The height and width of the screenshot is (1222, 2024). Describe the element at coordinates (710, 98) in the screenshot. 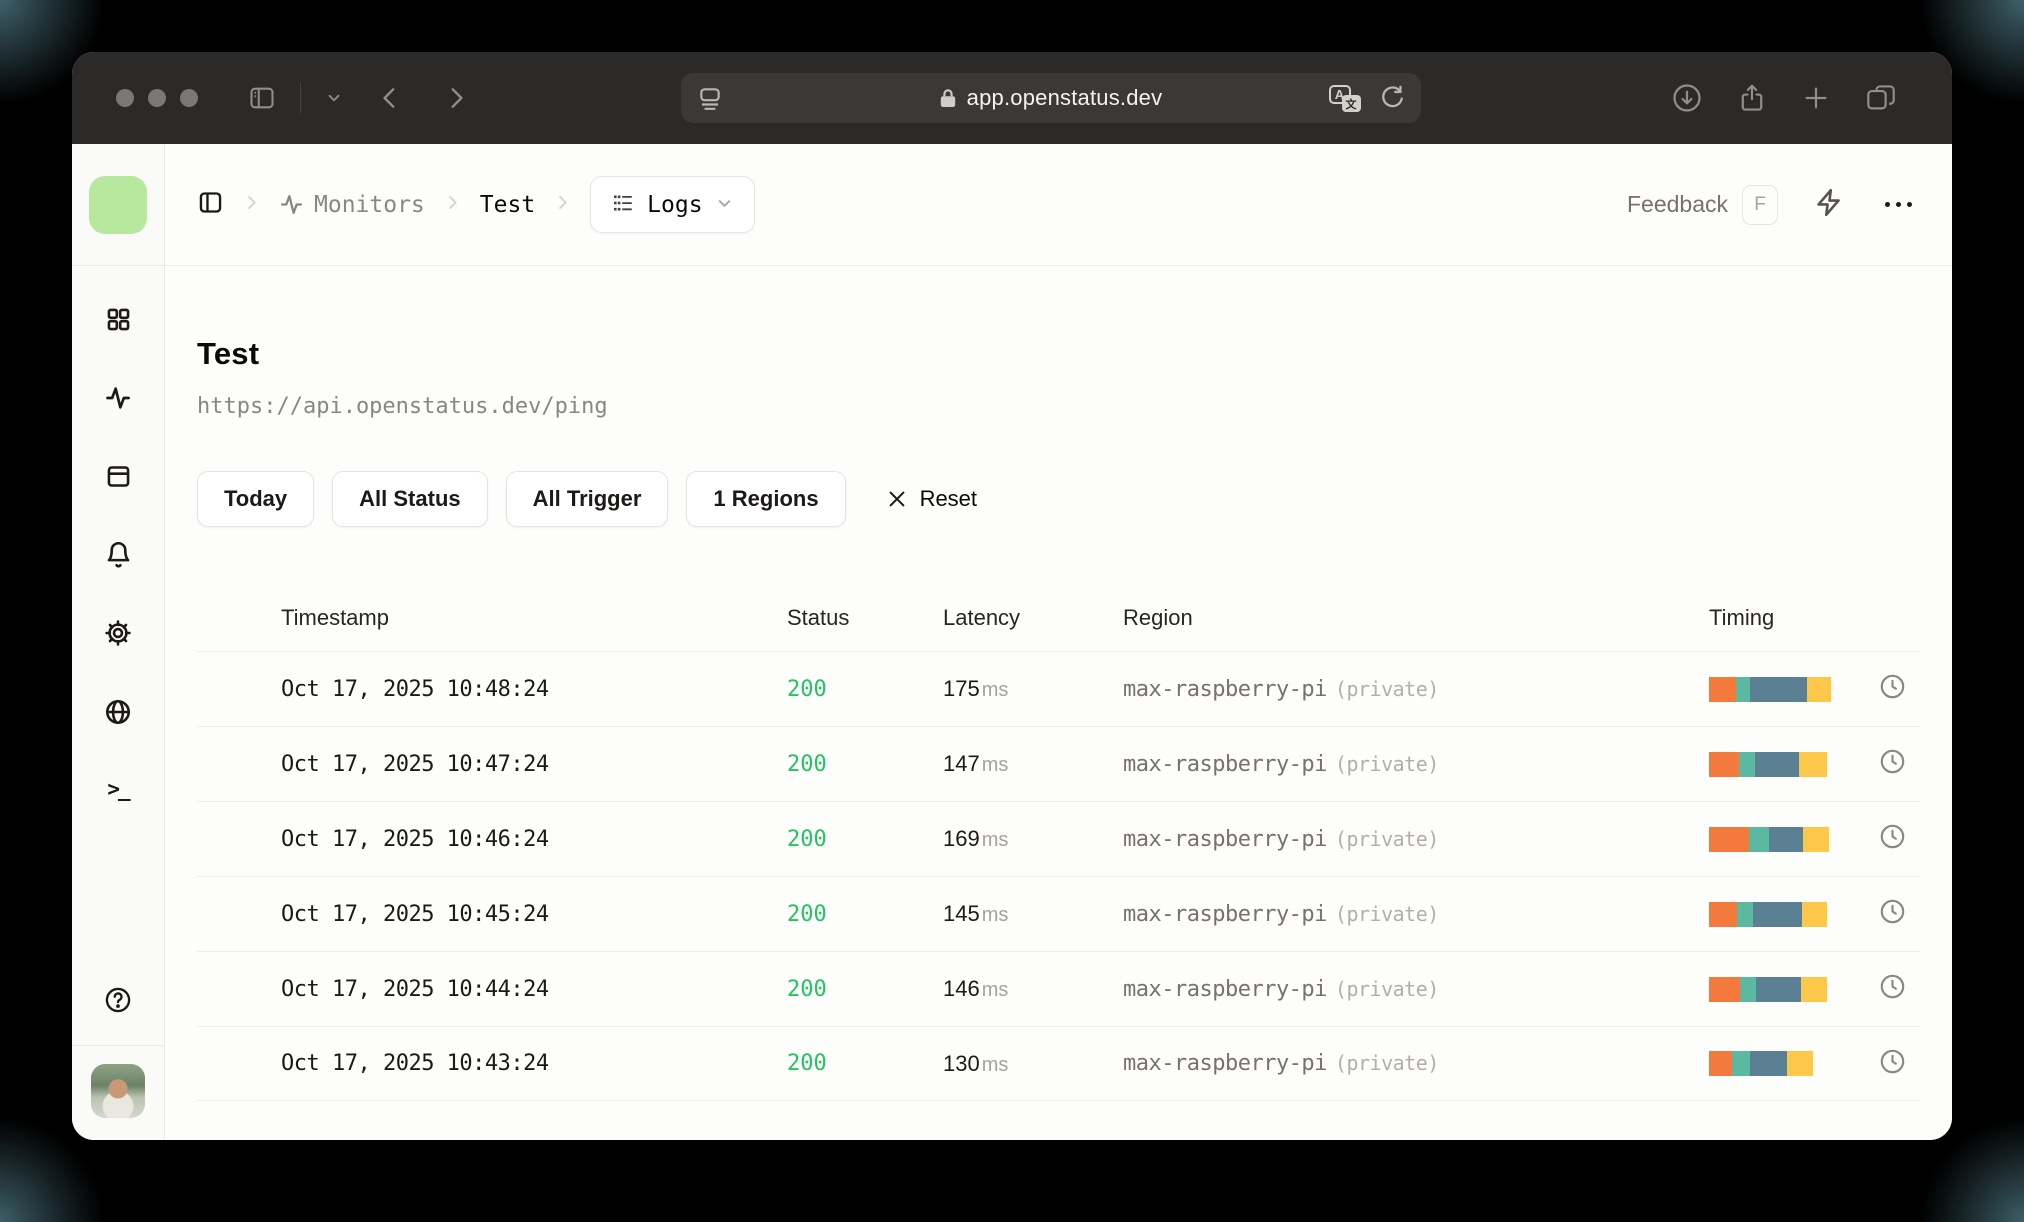

I see `page-settings-icon` at that location.